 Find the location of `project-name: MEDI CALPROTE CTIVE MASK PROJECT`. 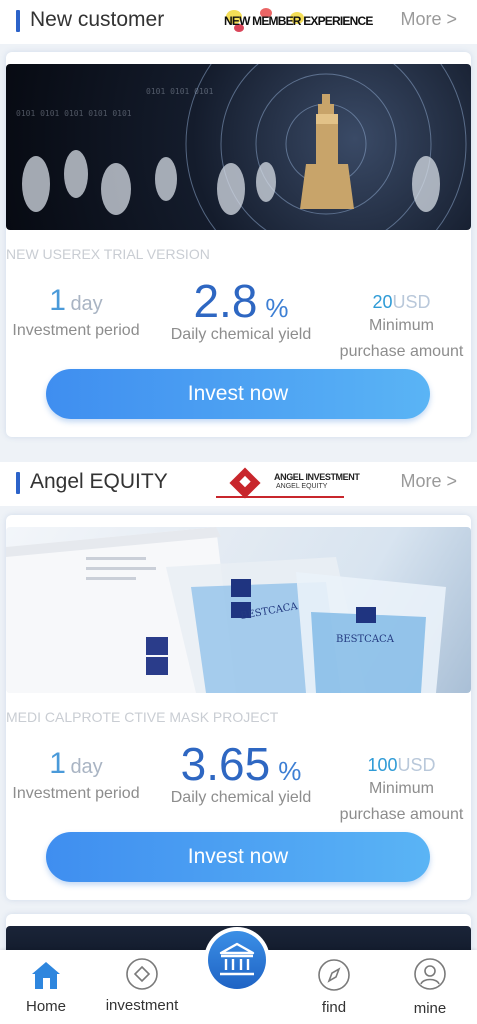

project-name: MEDI CALPROTE CTIVE MASK PROJECT is located at coordinates (142, 717).